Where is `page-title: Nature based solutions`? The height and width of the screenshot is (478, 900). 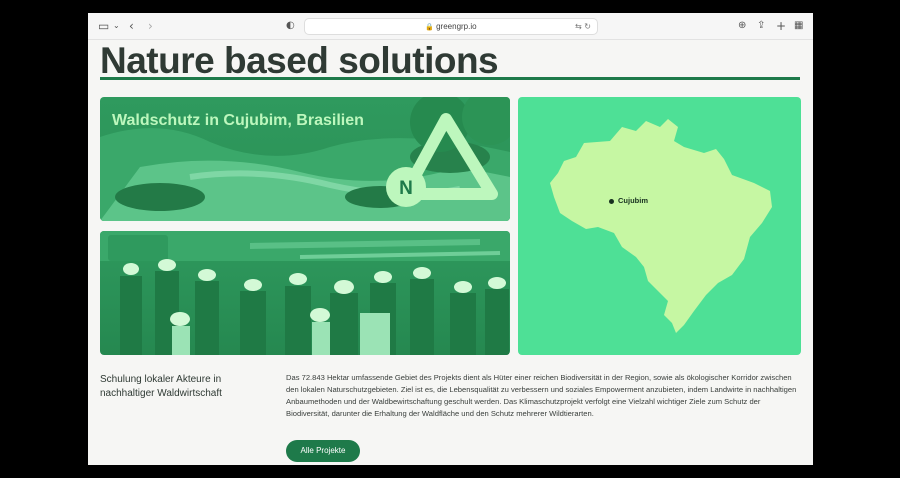
page-title: Nature based solutions is located at coordinates (299, 60).